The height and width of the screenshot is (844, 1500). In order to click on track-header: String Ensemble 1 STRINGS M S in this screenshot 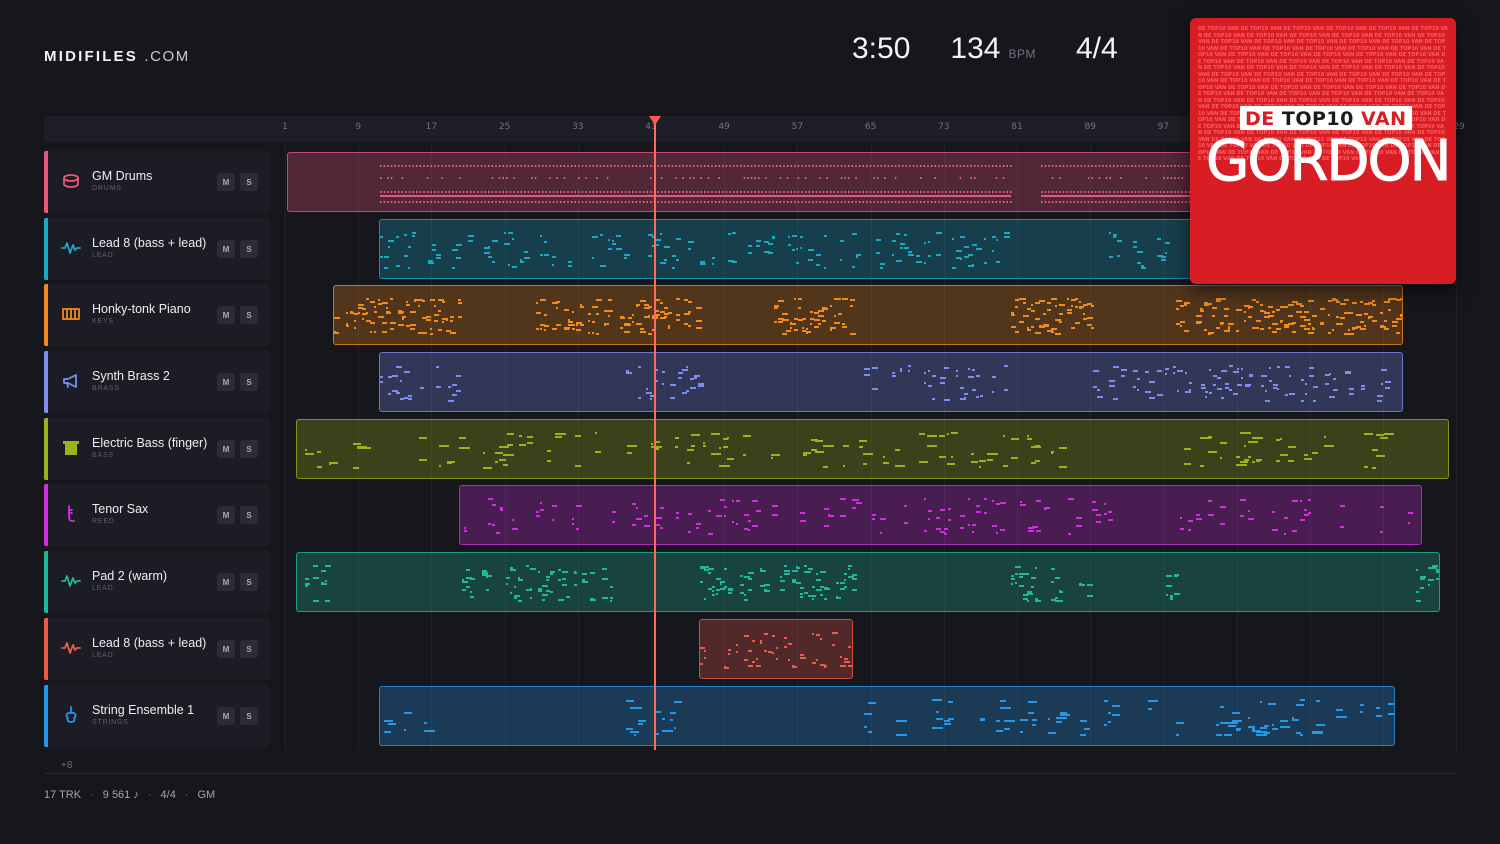, I will do `click(157, 716)`.